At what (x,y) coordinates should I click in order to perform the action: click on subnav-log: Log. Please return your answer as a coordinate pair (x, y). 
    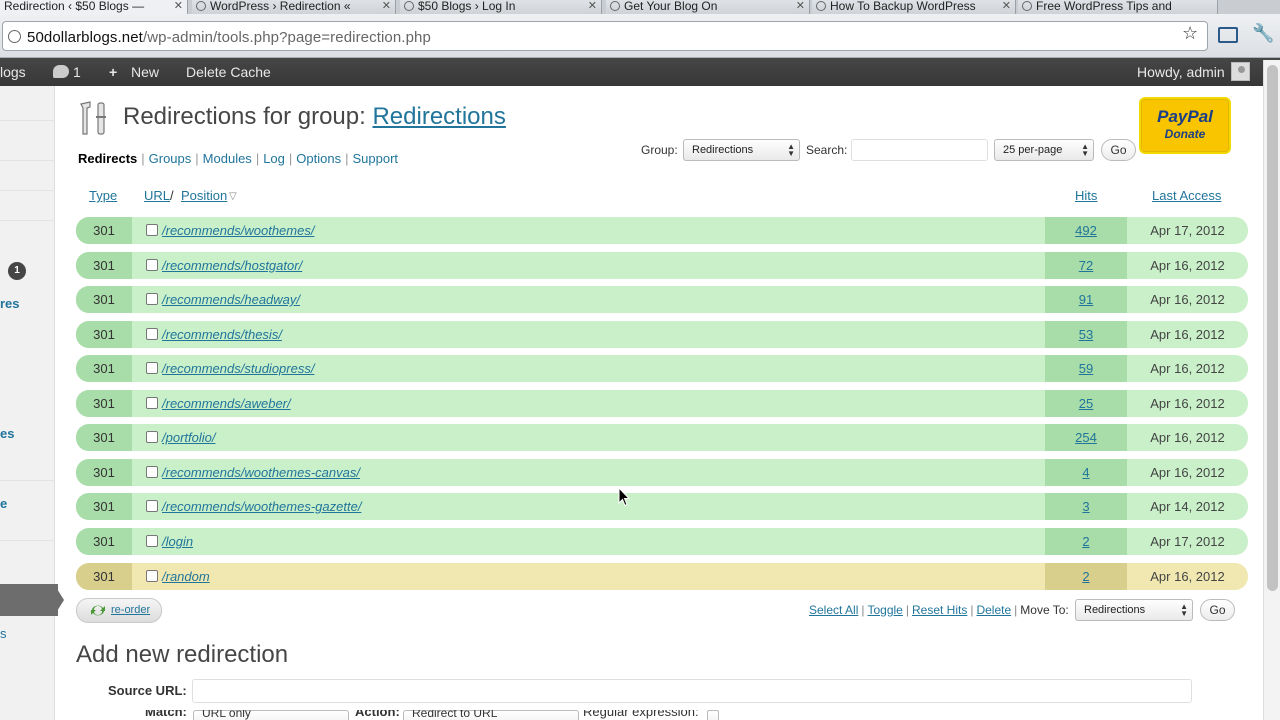
    Looking at the image, I should click on (274, 158).